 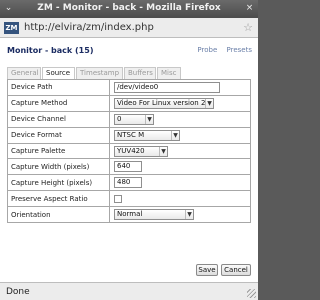 I want to click on table-row: Orientation Normal ▼, so click(x=129, y=215).